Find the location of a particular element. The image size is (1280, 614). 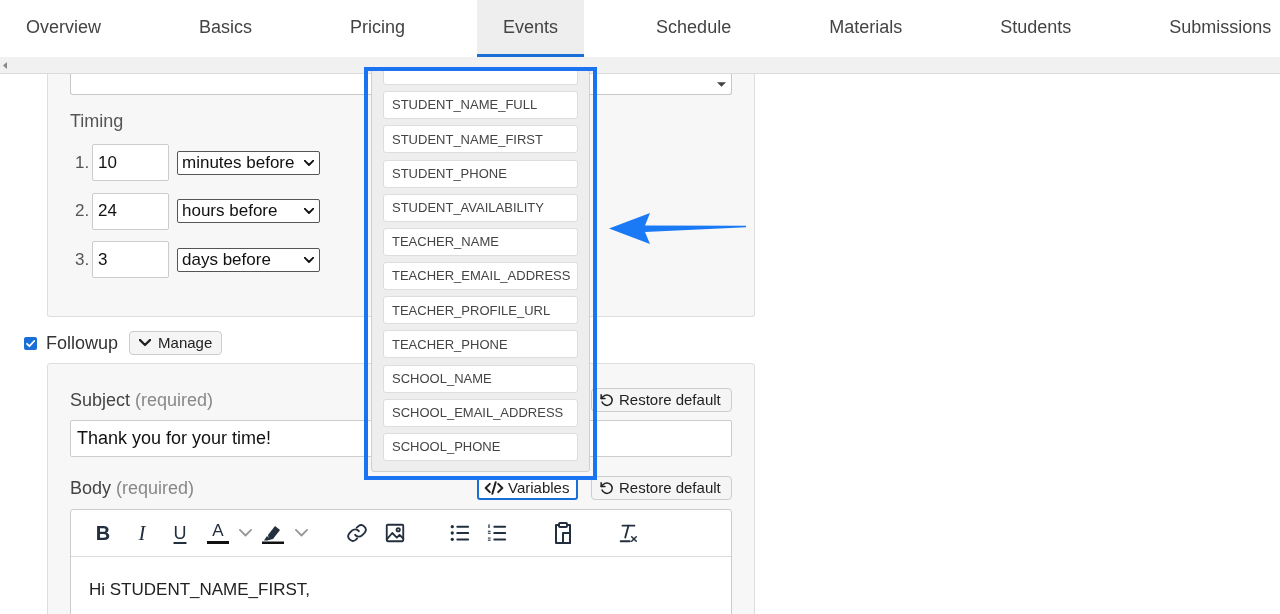

timing-label: Timing is located at coordinates (97, 121).